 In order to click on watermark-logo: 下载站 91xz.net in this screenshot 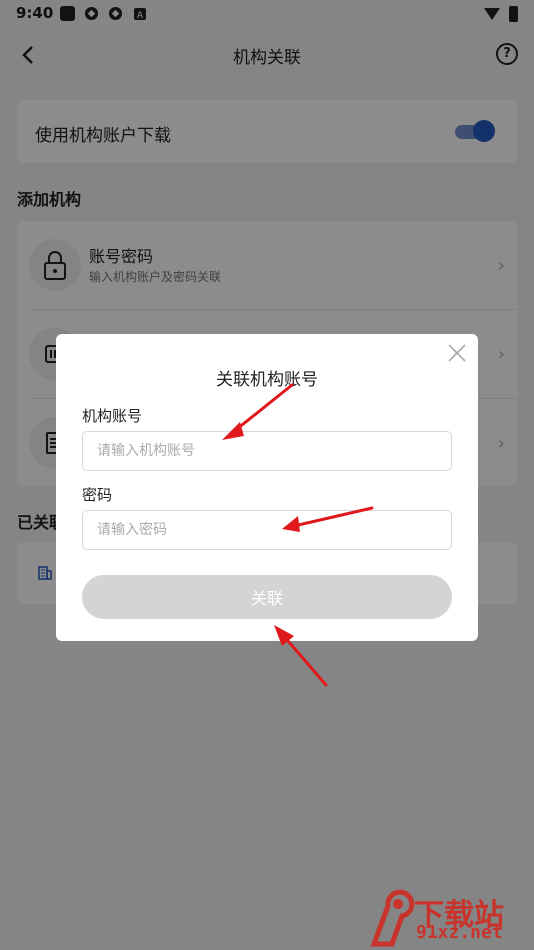, I will do `click(446, 917)`.